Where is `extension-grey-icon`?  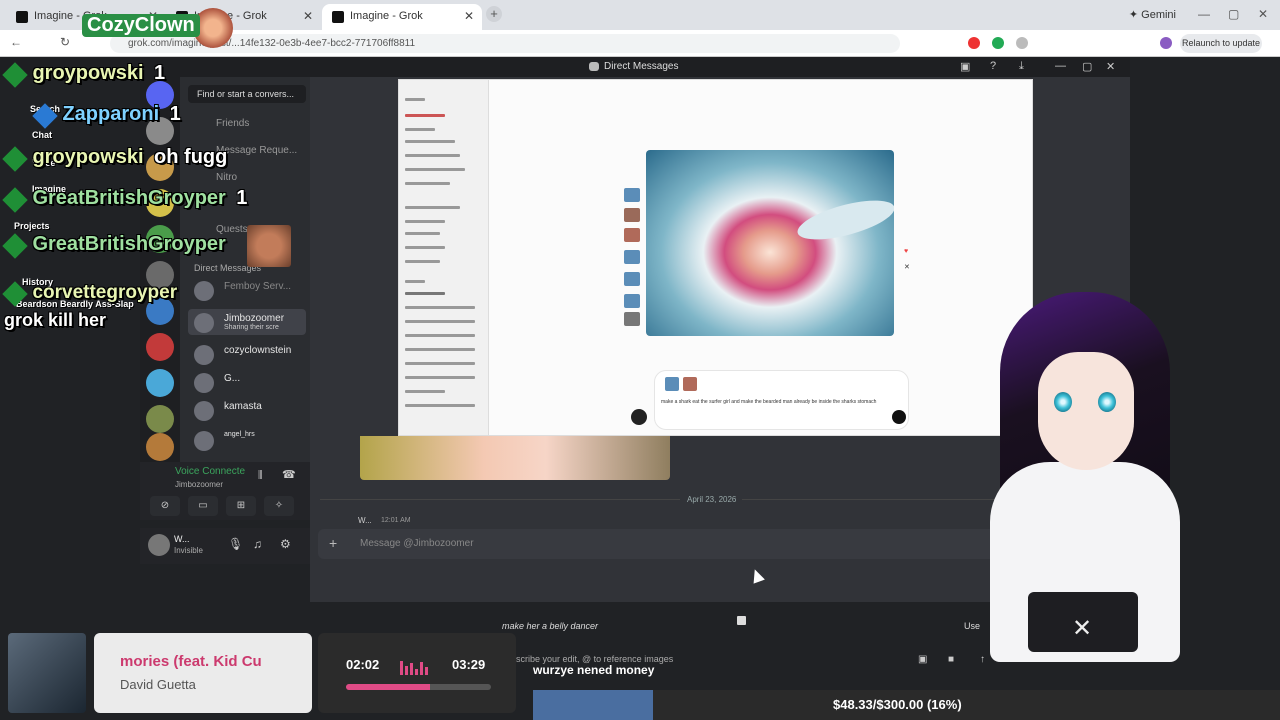 extension-grey-icon is located at coordinates (1022, 43).